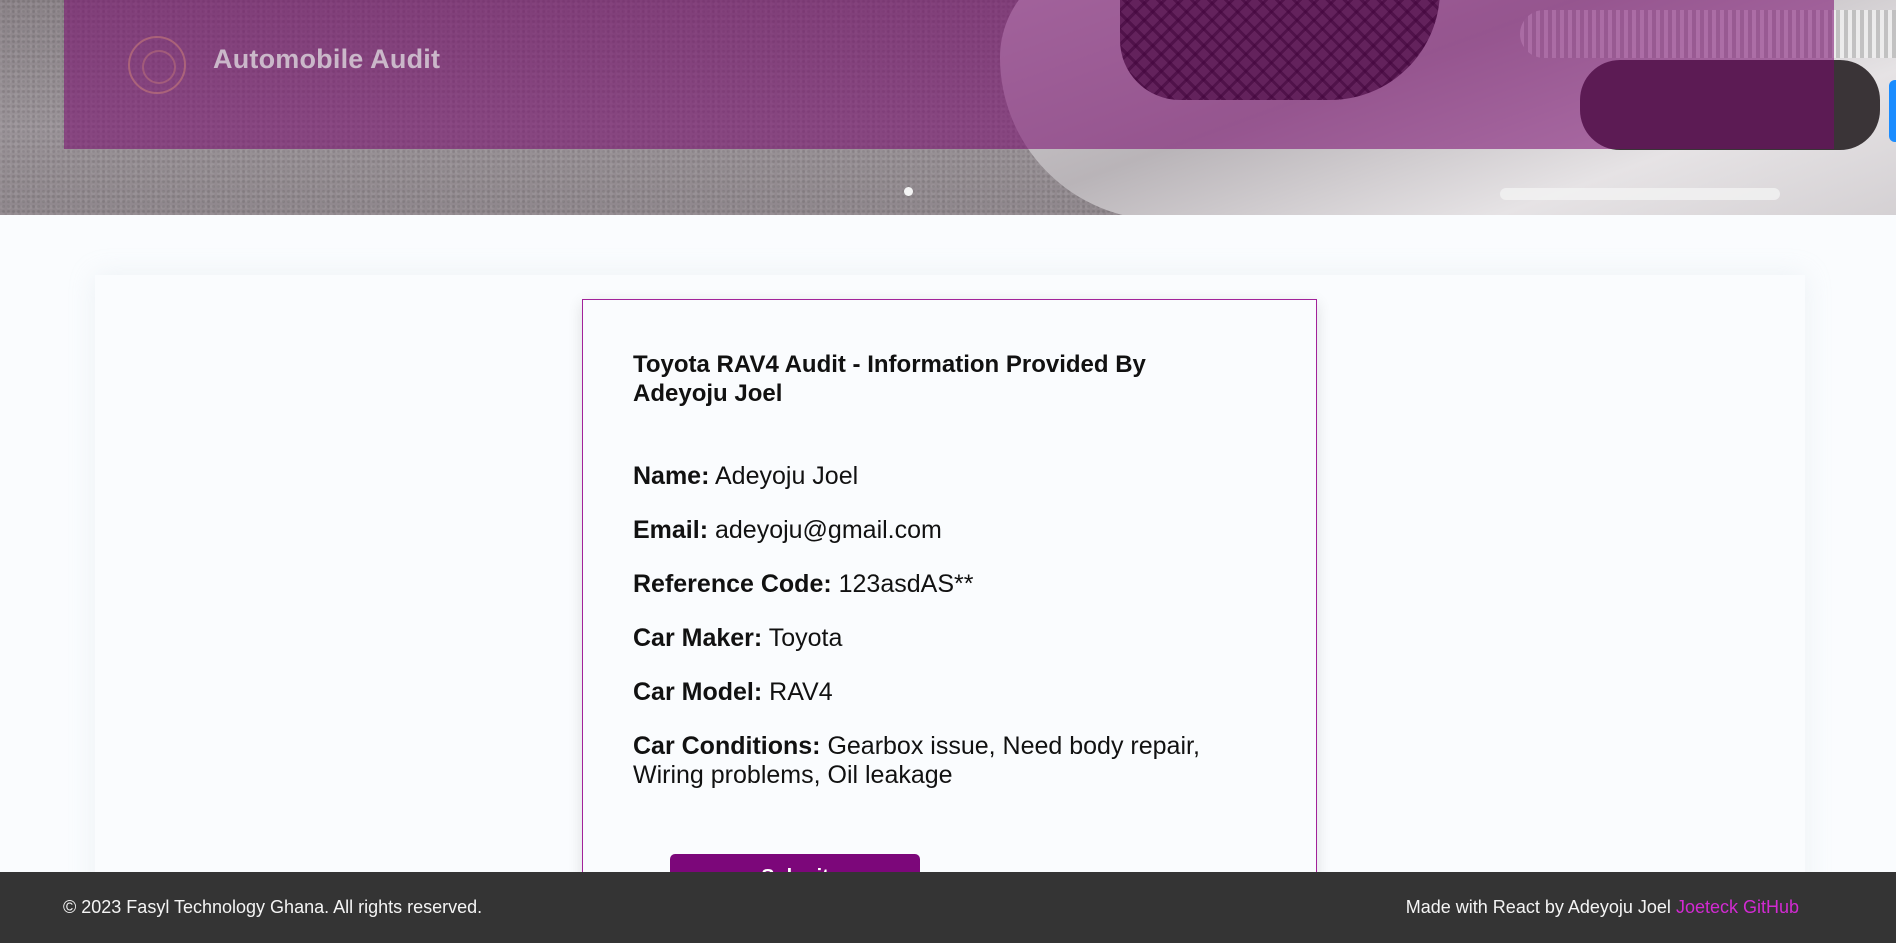 Image resolution: width=1896 pixels, height=943 pixels. Describe the element at coordinates (948, 530) in the screenshot. I see `field-email: Email: adeyoju@gmail.com` at that location.